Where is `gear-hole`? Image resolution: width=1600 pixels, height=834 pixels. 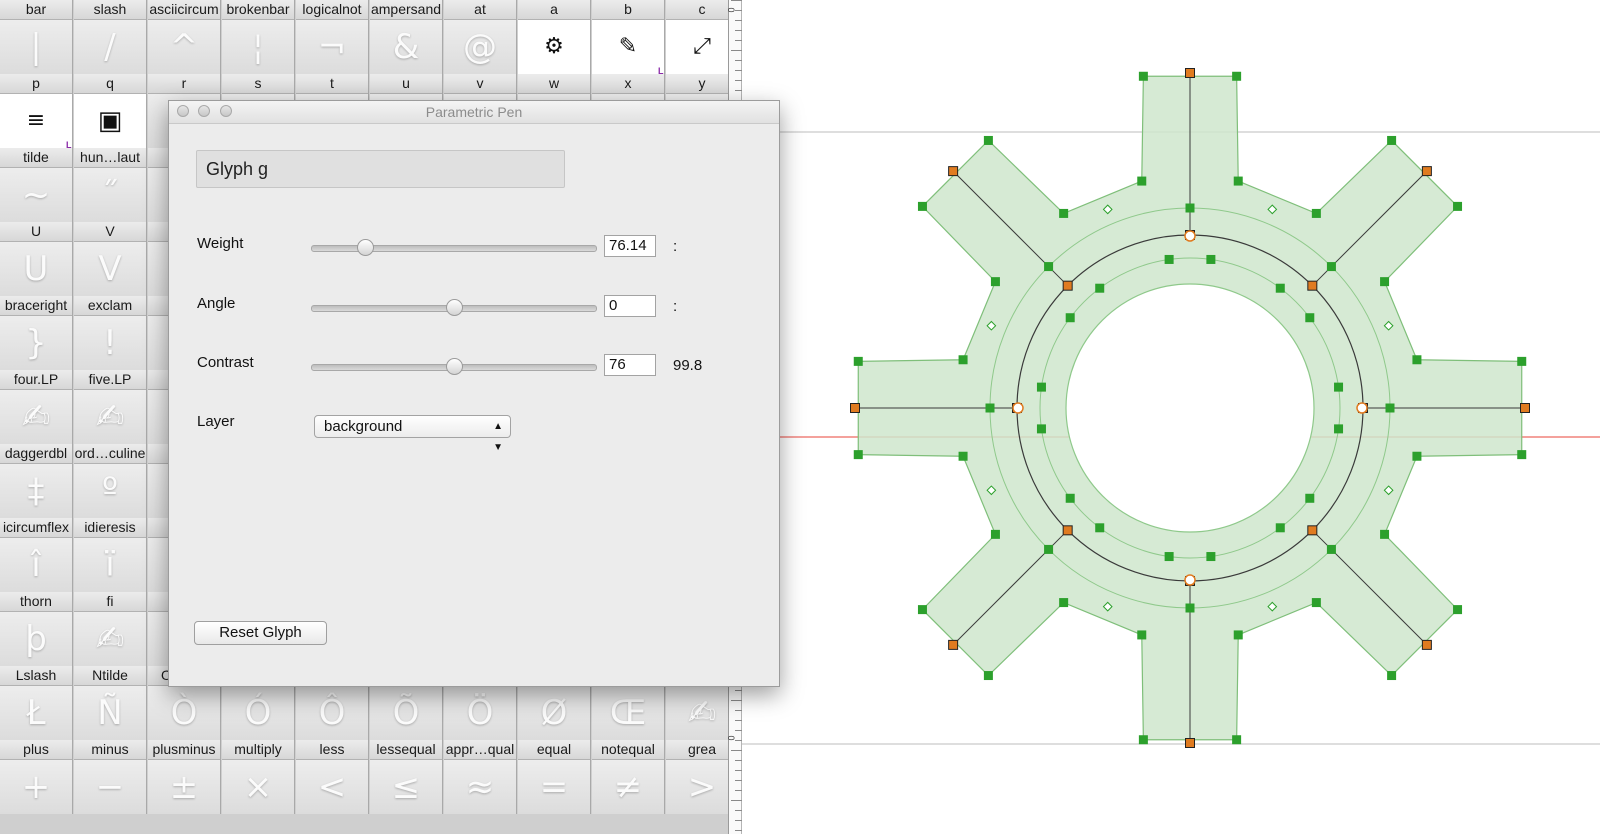 gear-hole is located at coordinates (1190, 408).